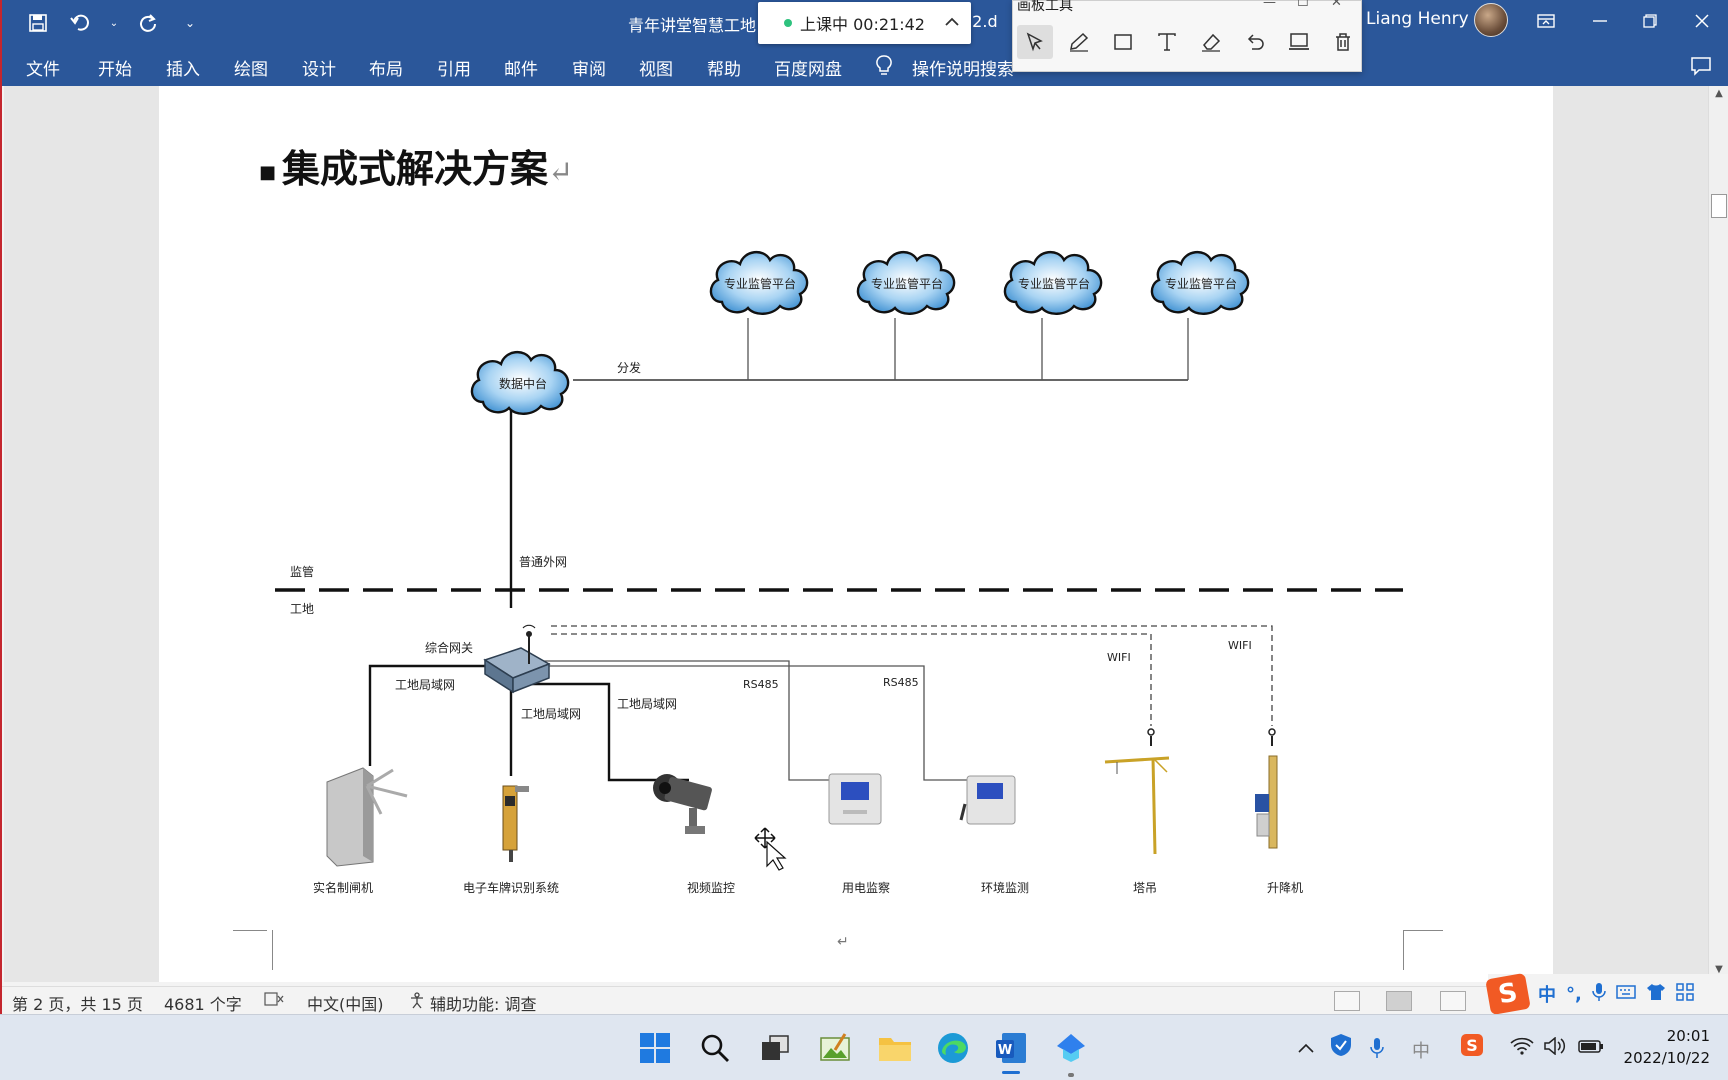 The width and height of the screenshot is (1728, 1080). What do you see at coordinates (1626, 994) in the screenshot?
I see `ime-keyboard-icon` at bounding box center [1626, 994].